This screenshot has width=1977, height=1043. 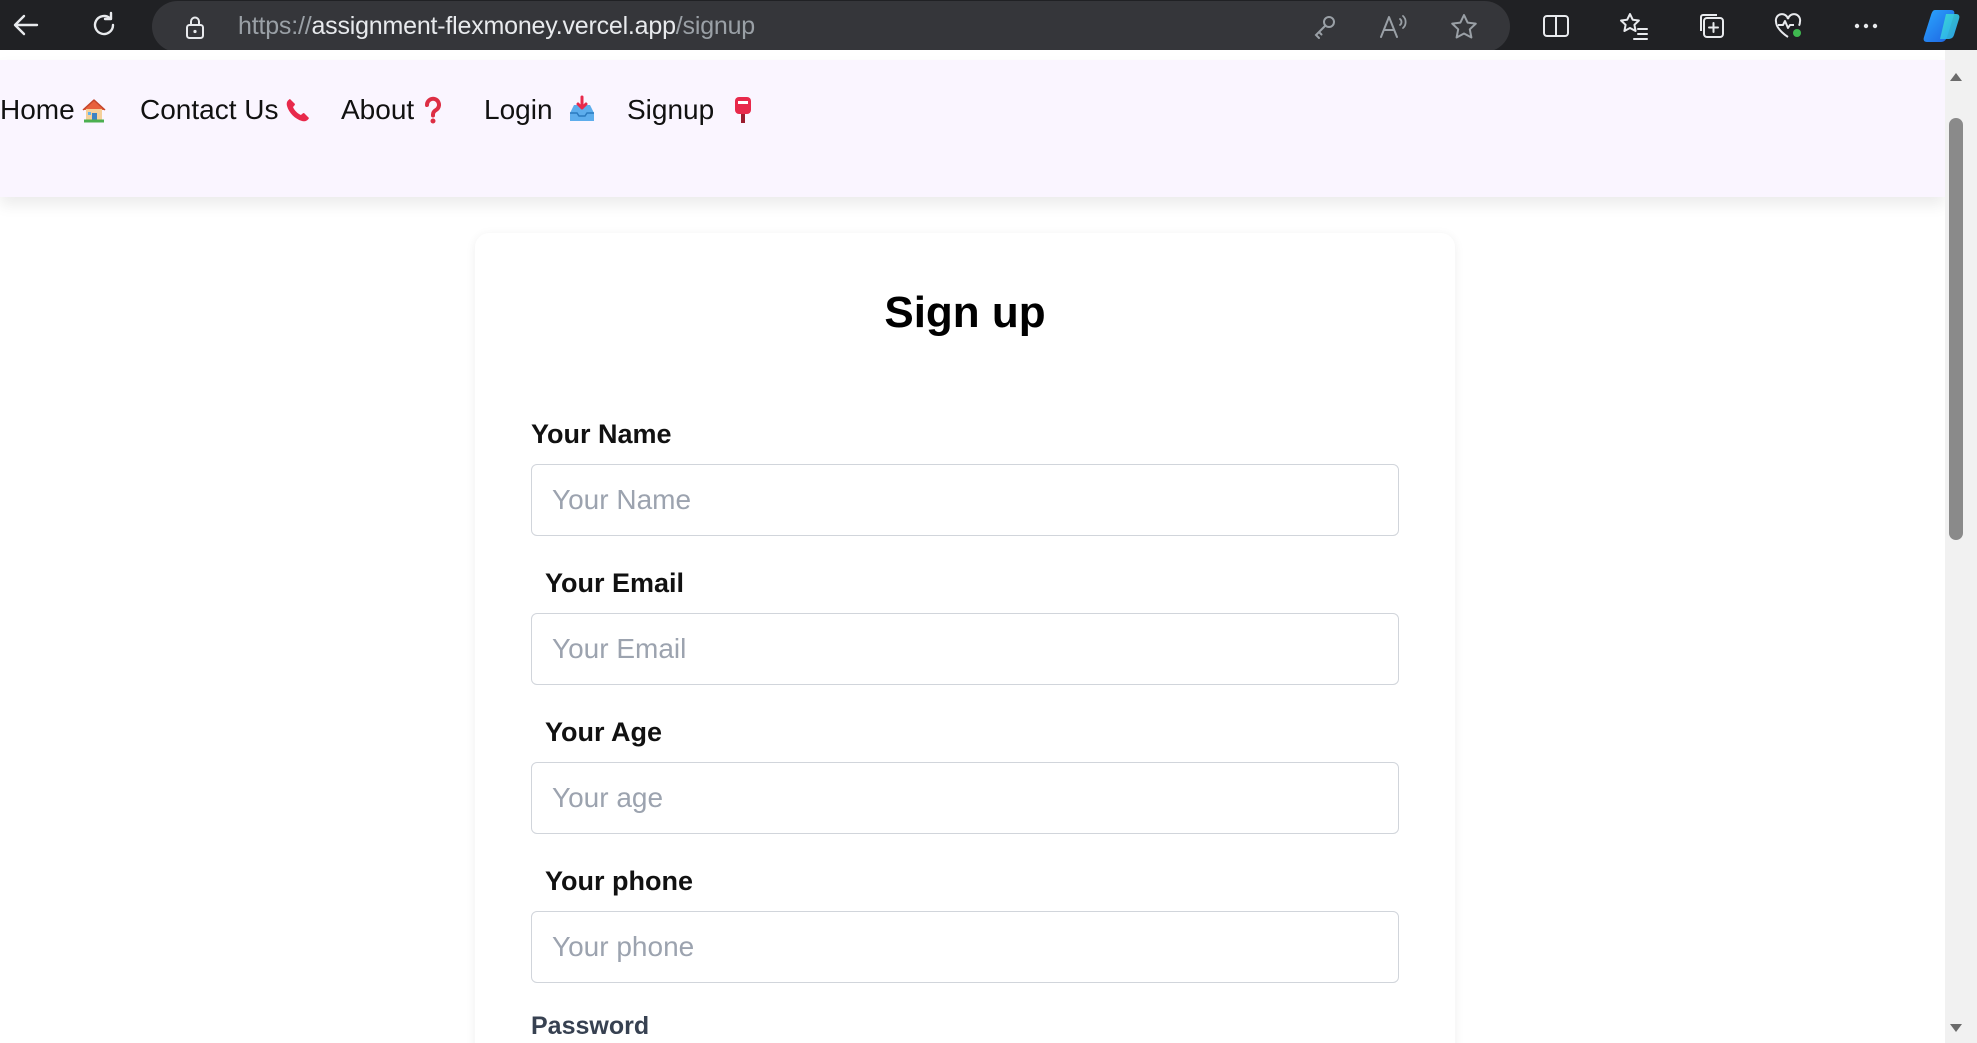 I want to click on scrollbar-thumb, so click(x=1956, y=329).